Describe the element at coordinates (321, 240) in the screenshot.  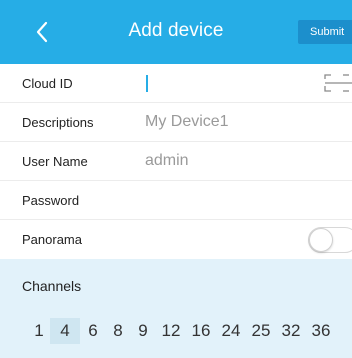
I see `toggle-knob` at that location.